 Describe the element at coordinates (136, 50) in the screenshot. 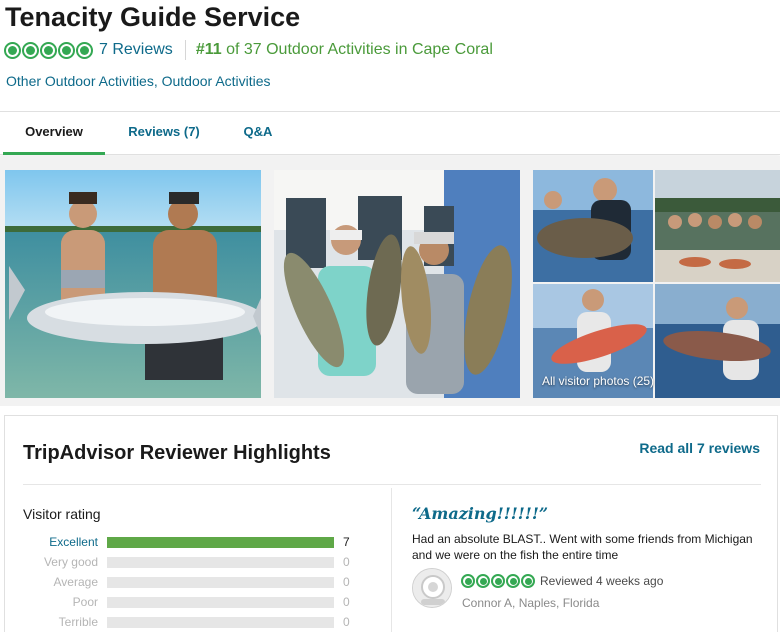

I see `review-count-link: 7 Reviews` at that location.